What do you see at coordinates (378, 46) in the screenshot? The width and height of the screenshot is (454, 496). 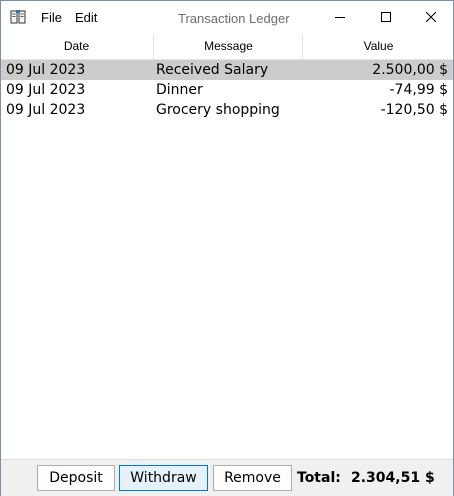 I see `column-header-value: Value` at bounding box center [378, 46].